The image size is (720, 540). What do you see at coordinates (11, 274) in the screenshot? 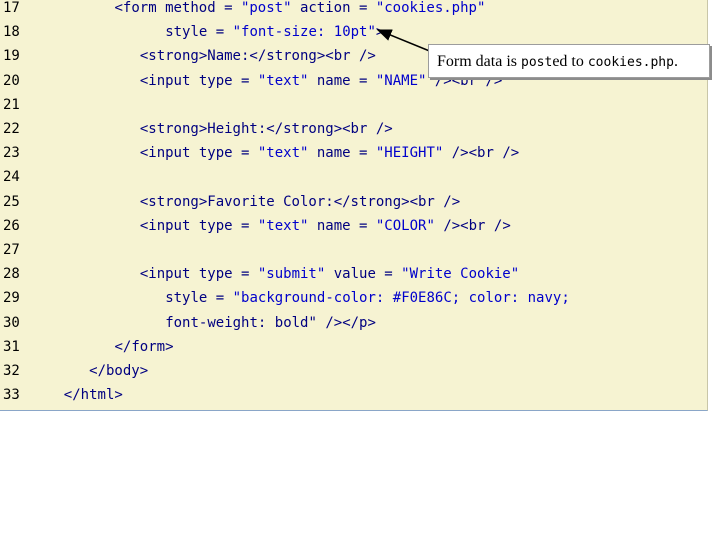
I see `line-number: 28` at bounding box center [11, 274].